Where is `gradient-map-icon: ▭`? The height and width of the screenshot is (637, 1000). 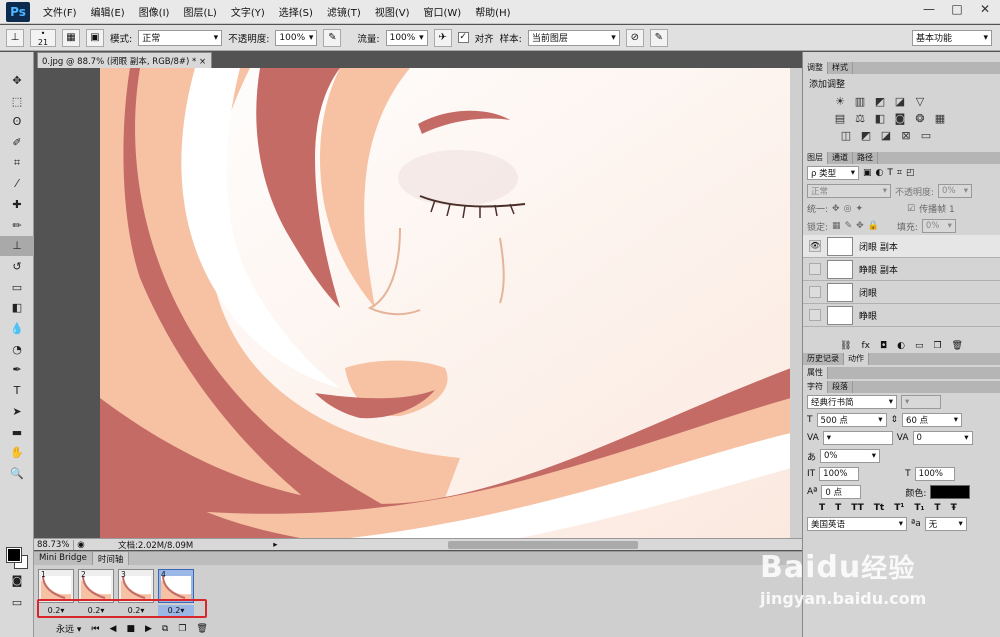 gradient-map-icon: ▭ is located at coordinates (926, 135).